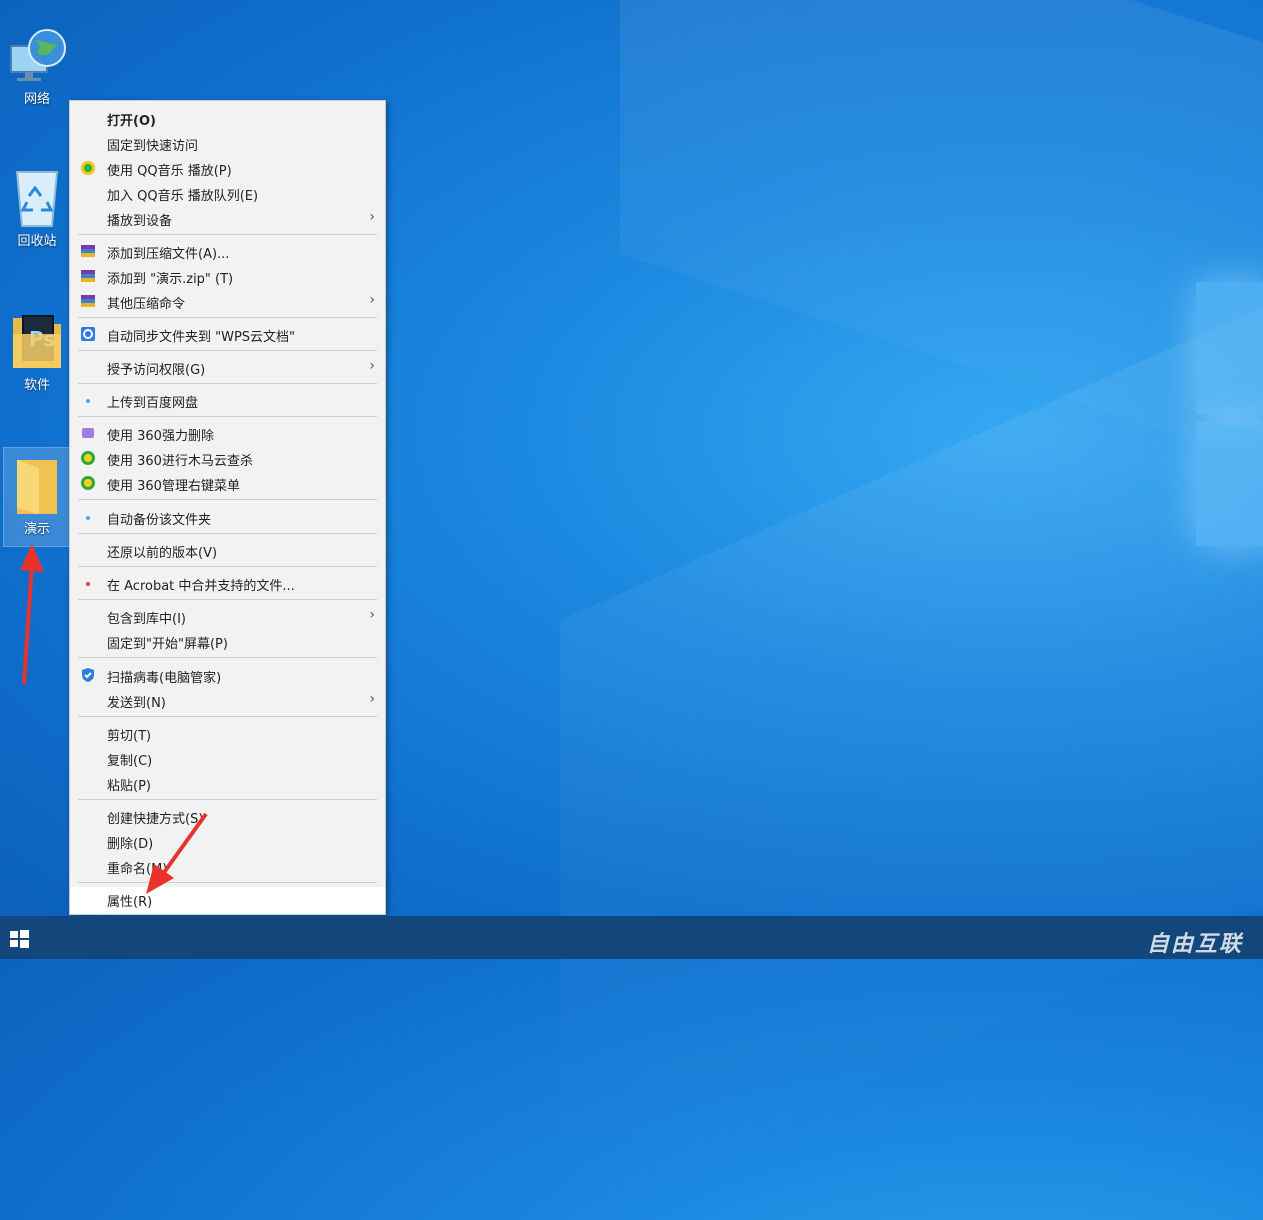 This screenshot has height=1220, width=1263. I want to click on baidu-cloud-icon, so click(88, 400).